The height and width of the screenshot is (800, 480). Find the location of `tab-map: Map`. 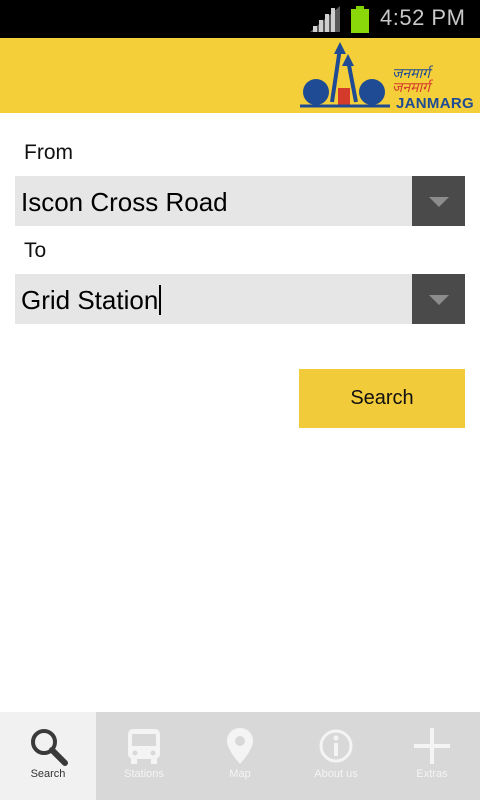

tab-map: Map is located at coordinates (240, 756).